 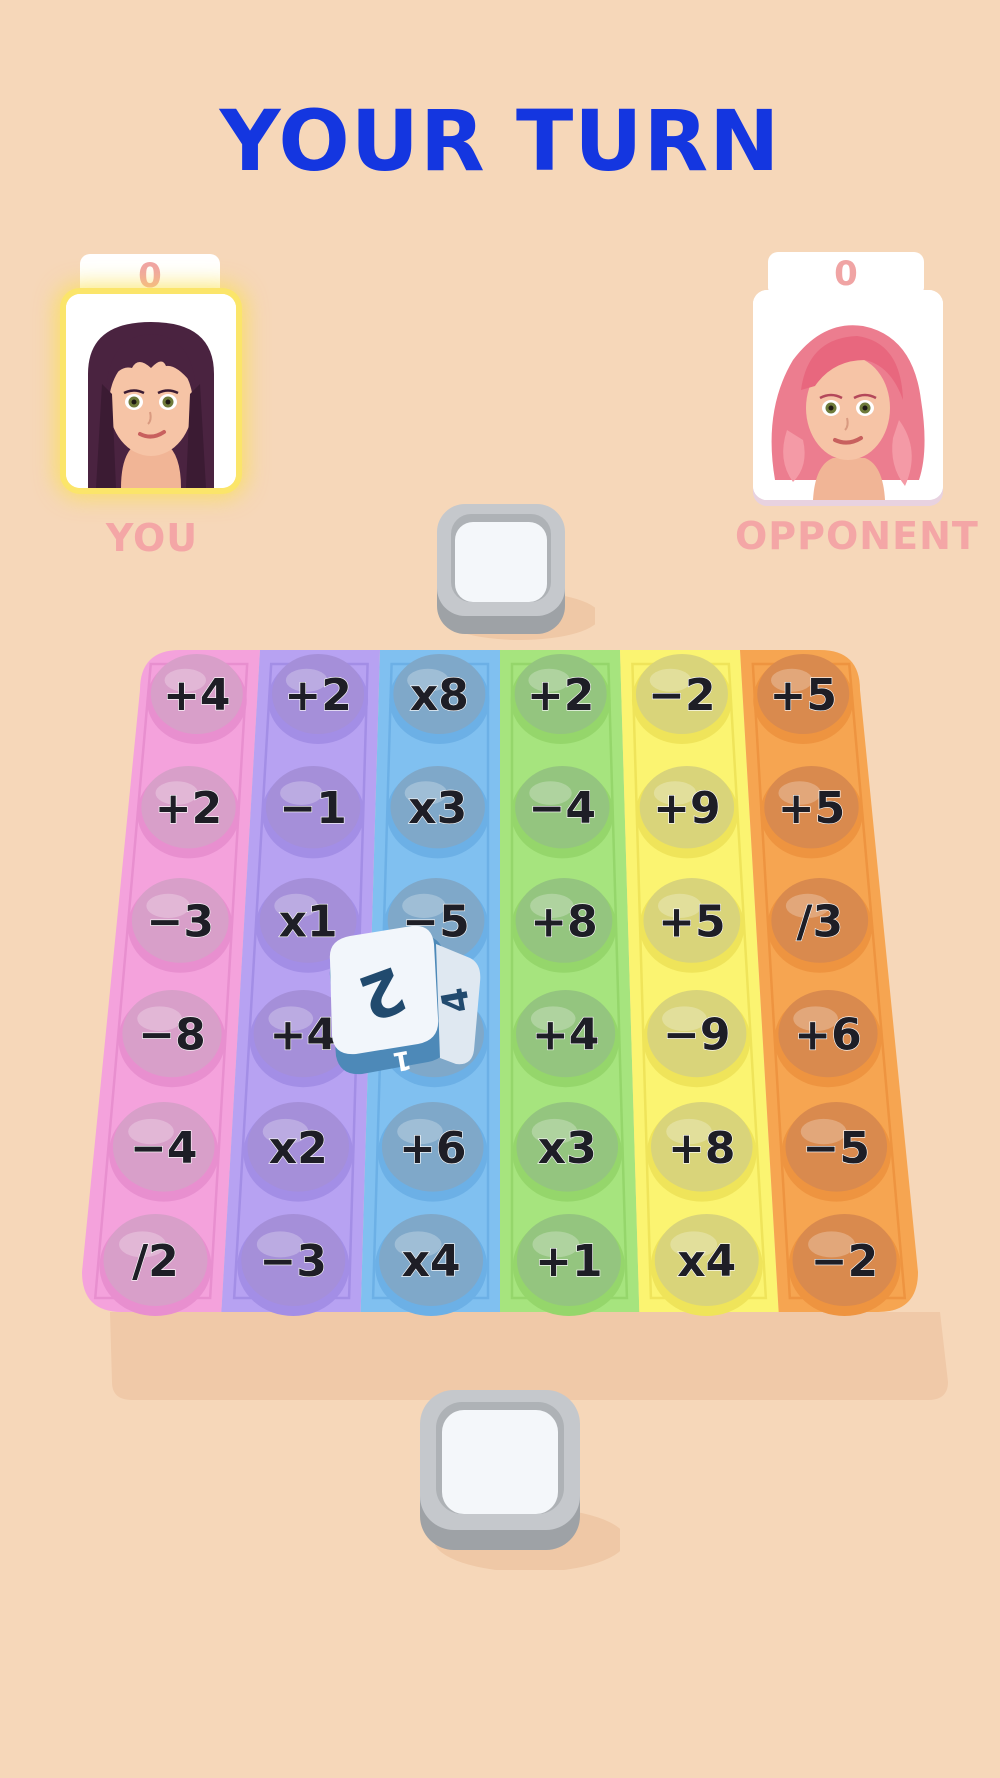 I want to click on bubble-label: /3, so click(x=819, y=921).